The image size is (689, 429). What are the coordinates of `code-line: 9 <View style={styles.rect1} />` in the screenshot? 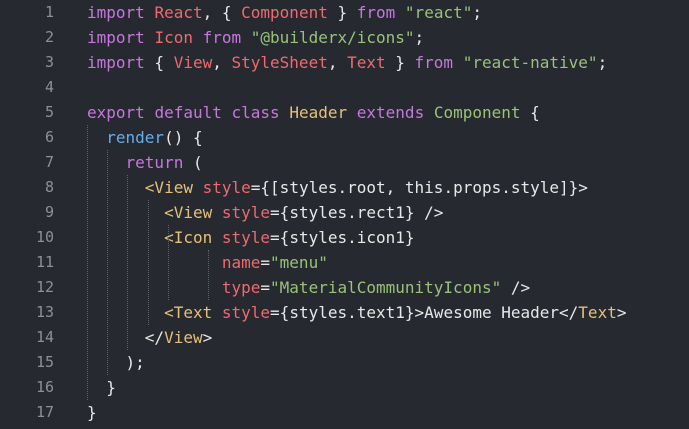 It's located at (344, 212).